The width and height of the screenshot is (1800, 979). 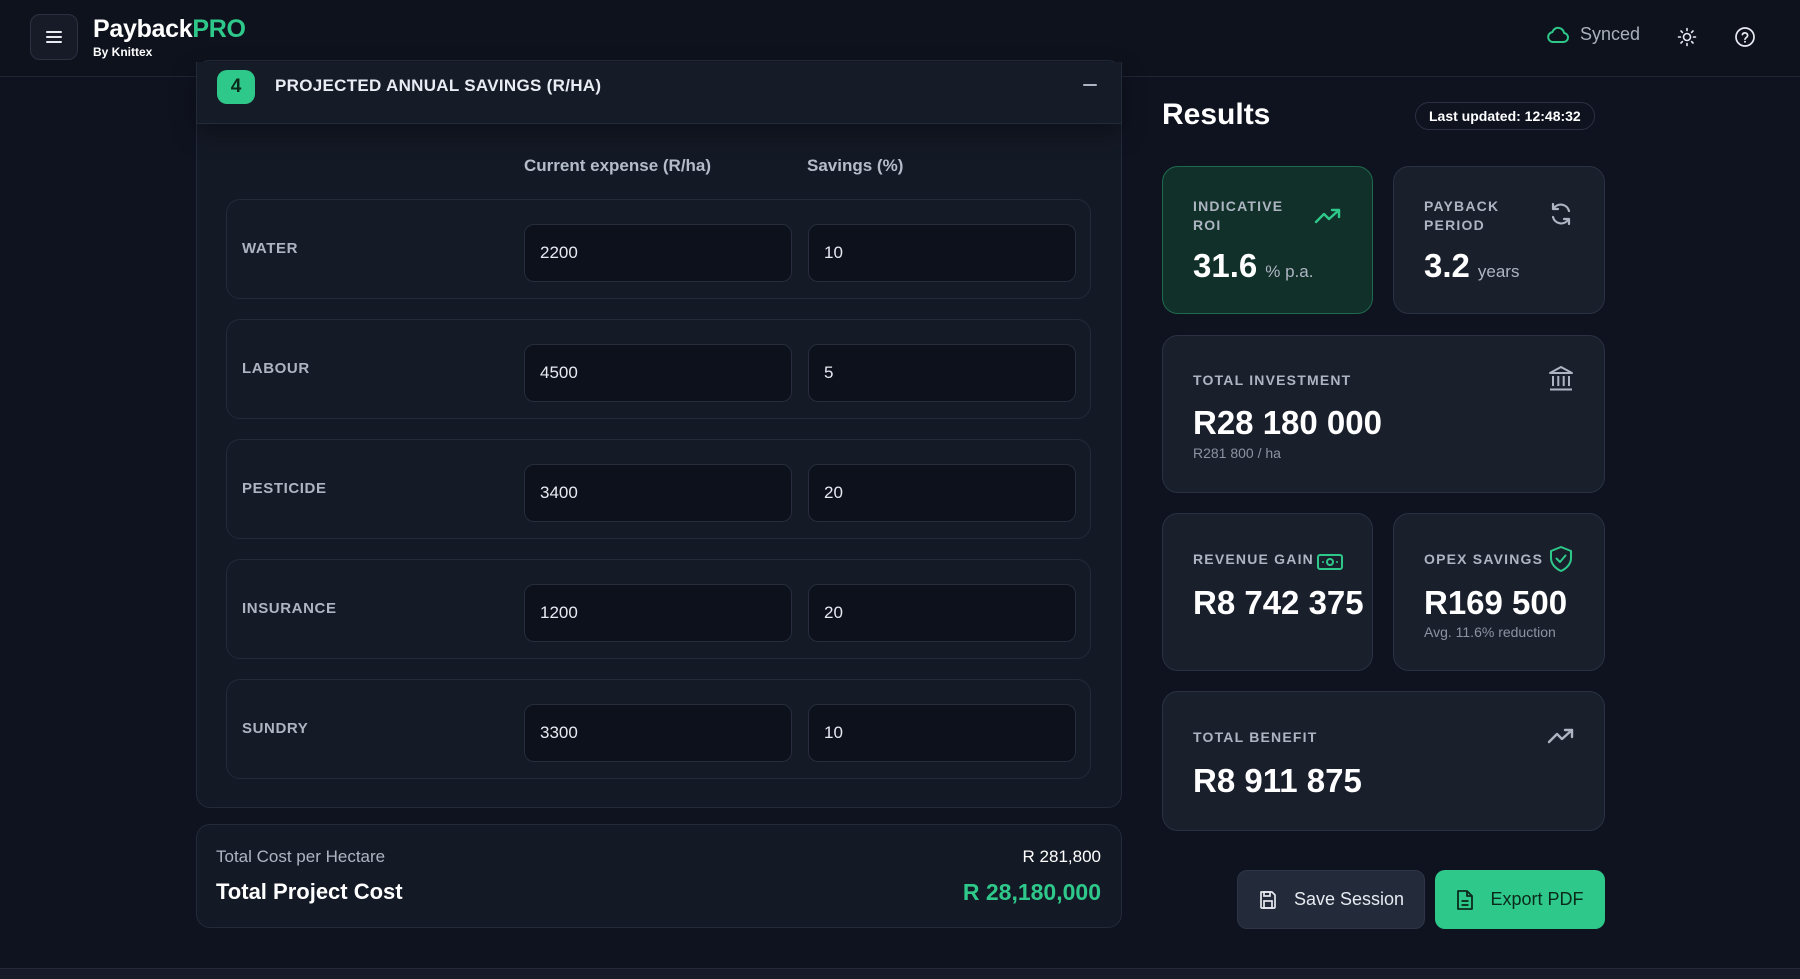 What do you see at coordinates (942, 253) in the screenshot?
I see `savings-input-water: 10` at bounding box center [942, 253].